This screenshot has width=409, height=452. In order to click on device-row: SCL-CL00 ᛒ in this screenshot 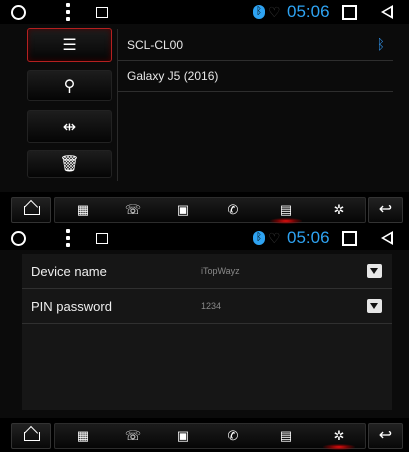, I will do `click(255, 45)`.